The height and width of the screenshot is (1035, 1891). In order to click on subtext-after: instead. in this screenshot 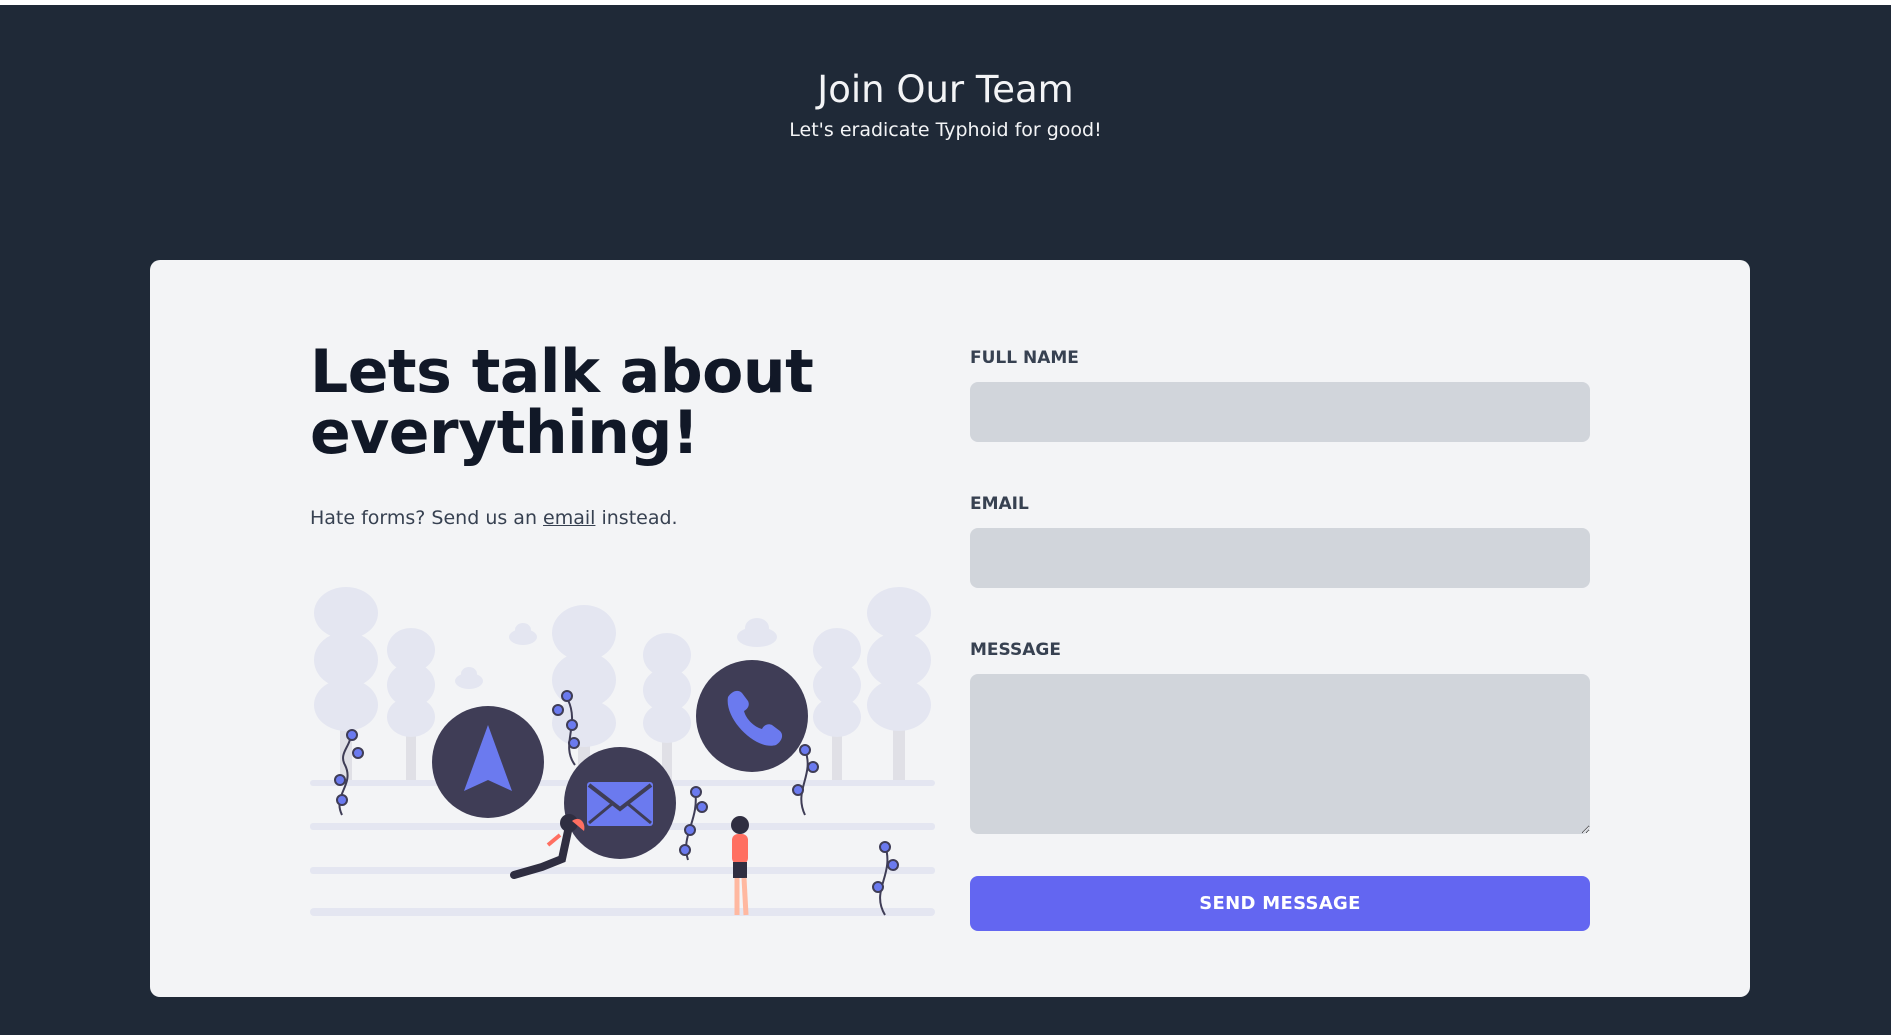, I will do `click(636, 518)`.